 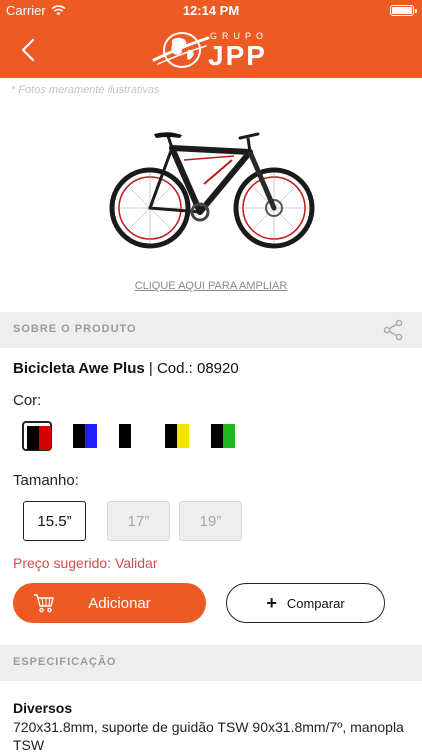 I want to click on battery-icon, so click(x=403, y=10).